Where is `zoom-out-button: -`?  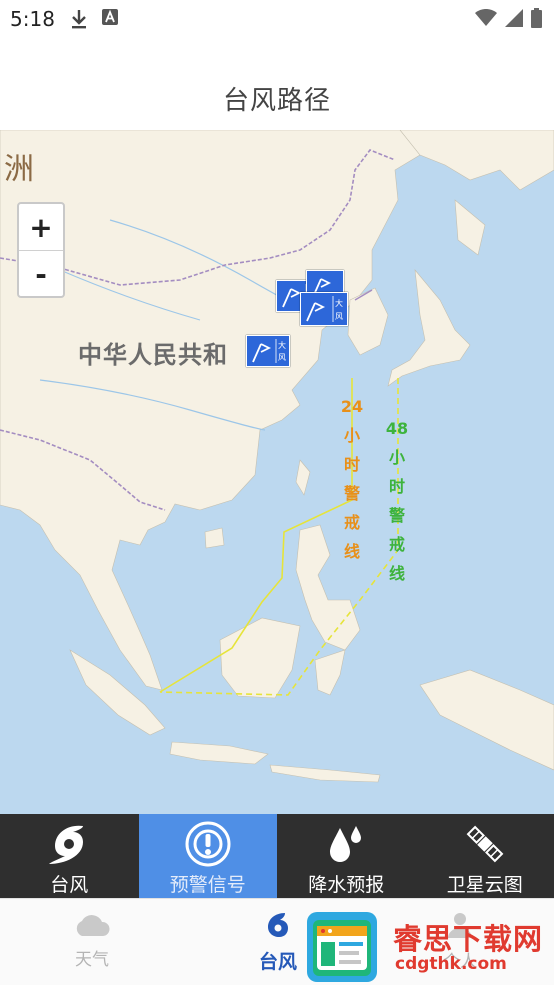
zoom-out-button: - is located at coordinates (41, 274).